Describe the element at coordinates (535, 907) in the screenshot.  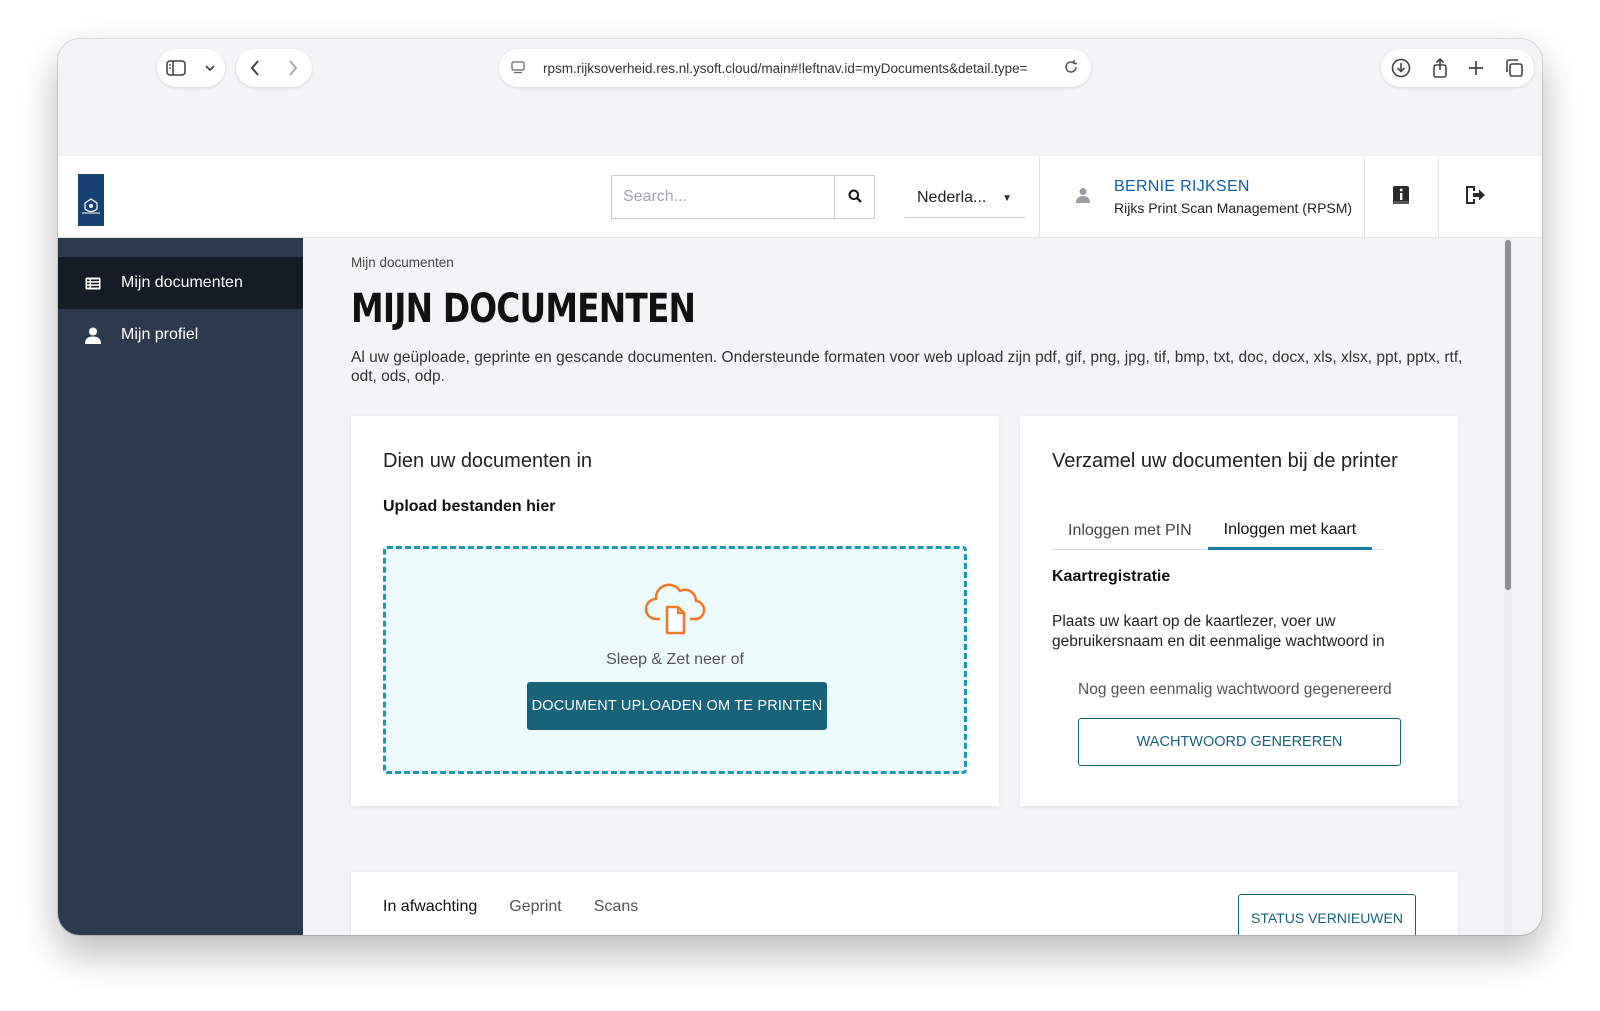
I see `tab-geprint: Geprint` at that location.